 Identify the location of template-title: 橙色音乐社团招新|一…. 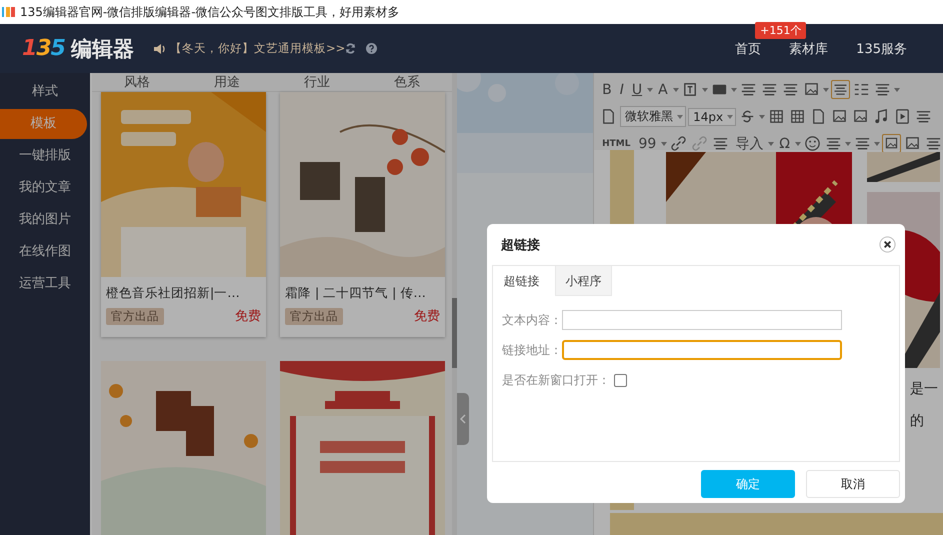
(173, 293).